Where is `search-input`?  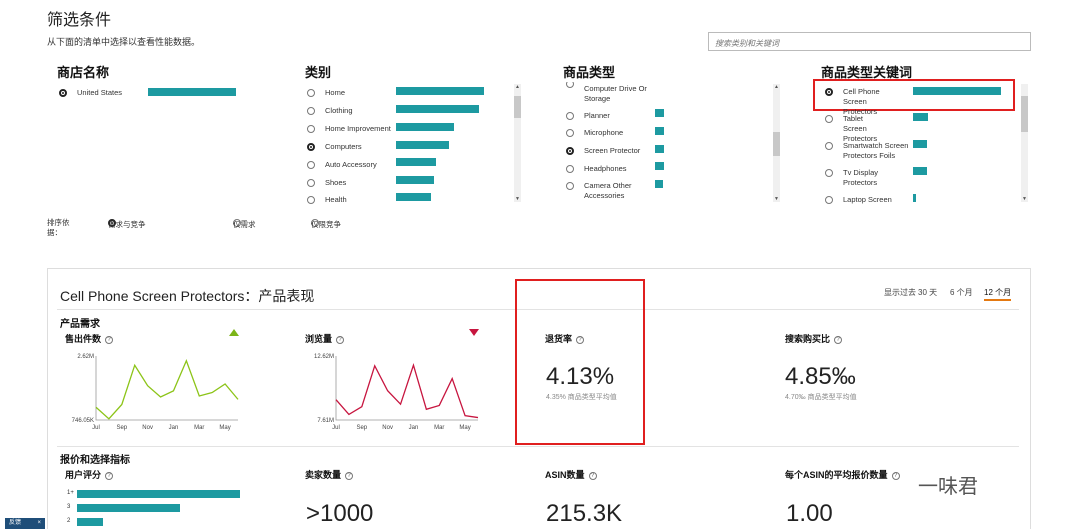
search-input is located at coordinates (869, 43).